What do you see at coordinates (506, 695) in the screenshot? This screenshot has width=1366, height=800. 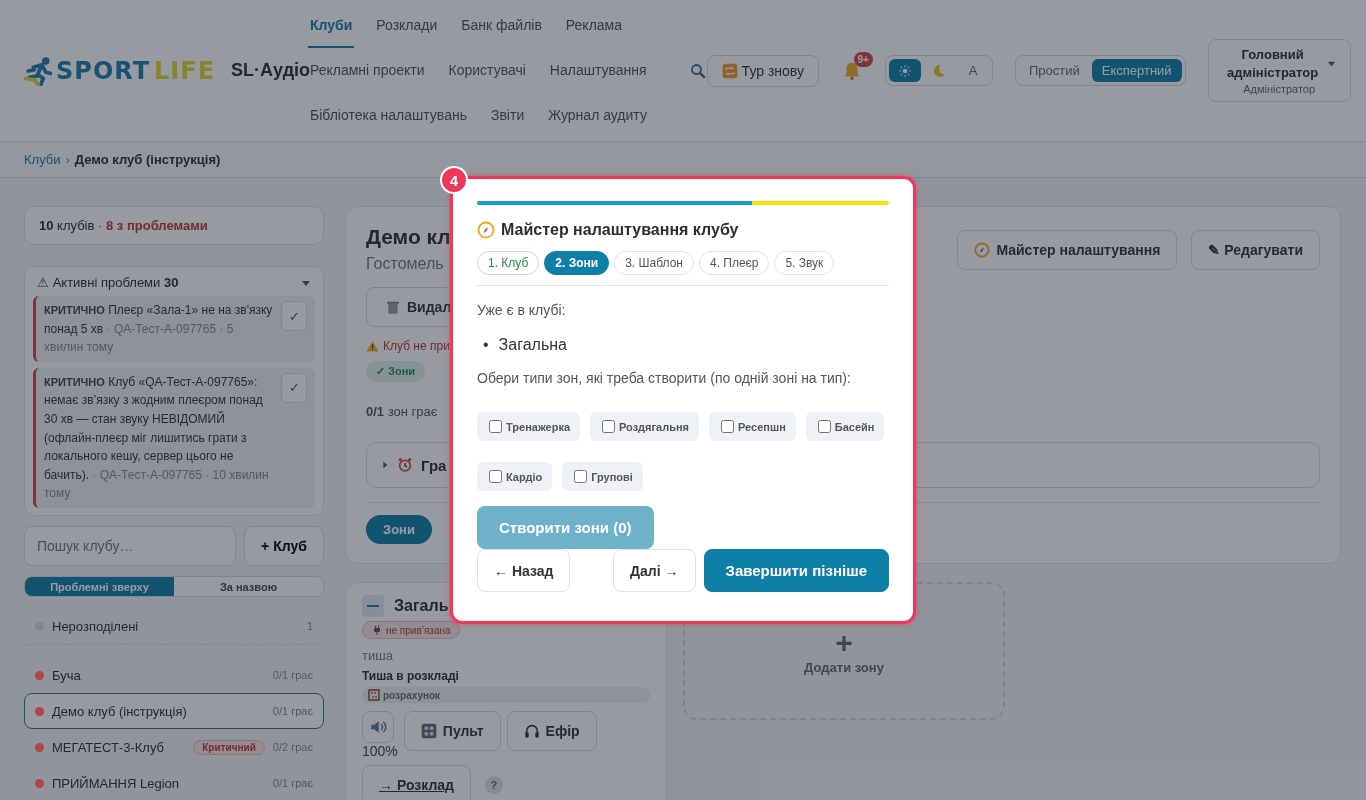 I see `calculation-badge: розрахунок` at bounding box center [506, 695].